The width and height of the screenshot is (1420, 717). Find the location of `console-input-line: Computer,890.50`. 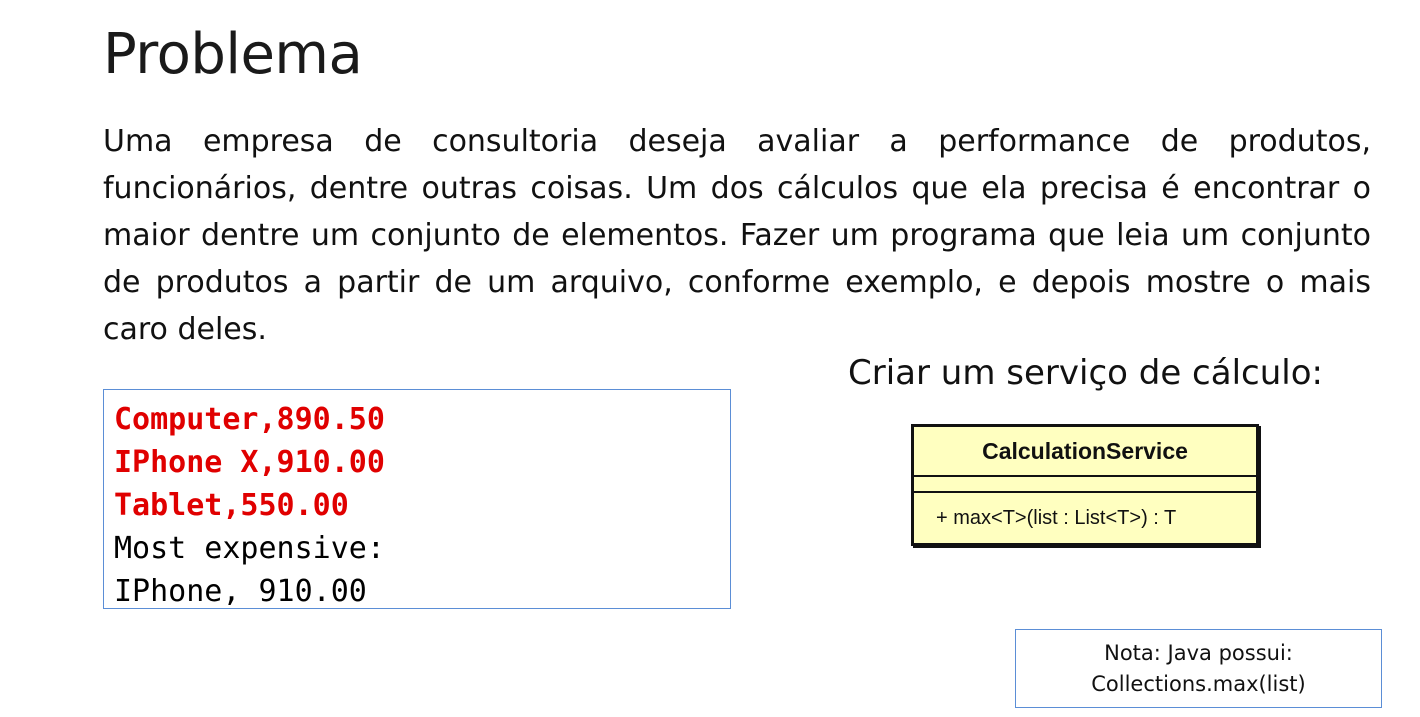

console-input-line: Computer,890.50 is located at coordinates (249, 419).